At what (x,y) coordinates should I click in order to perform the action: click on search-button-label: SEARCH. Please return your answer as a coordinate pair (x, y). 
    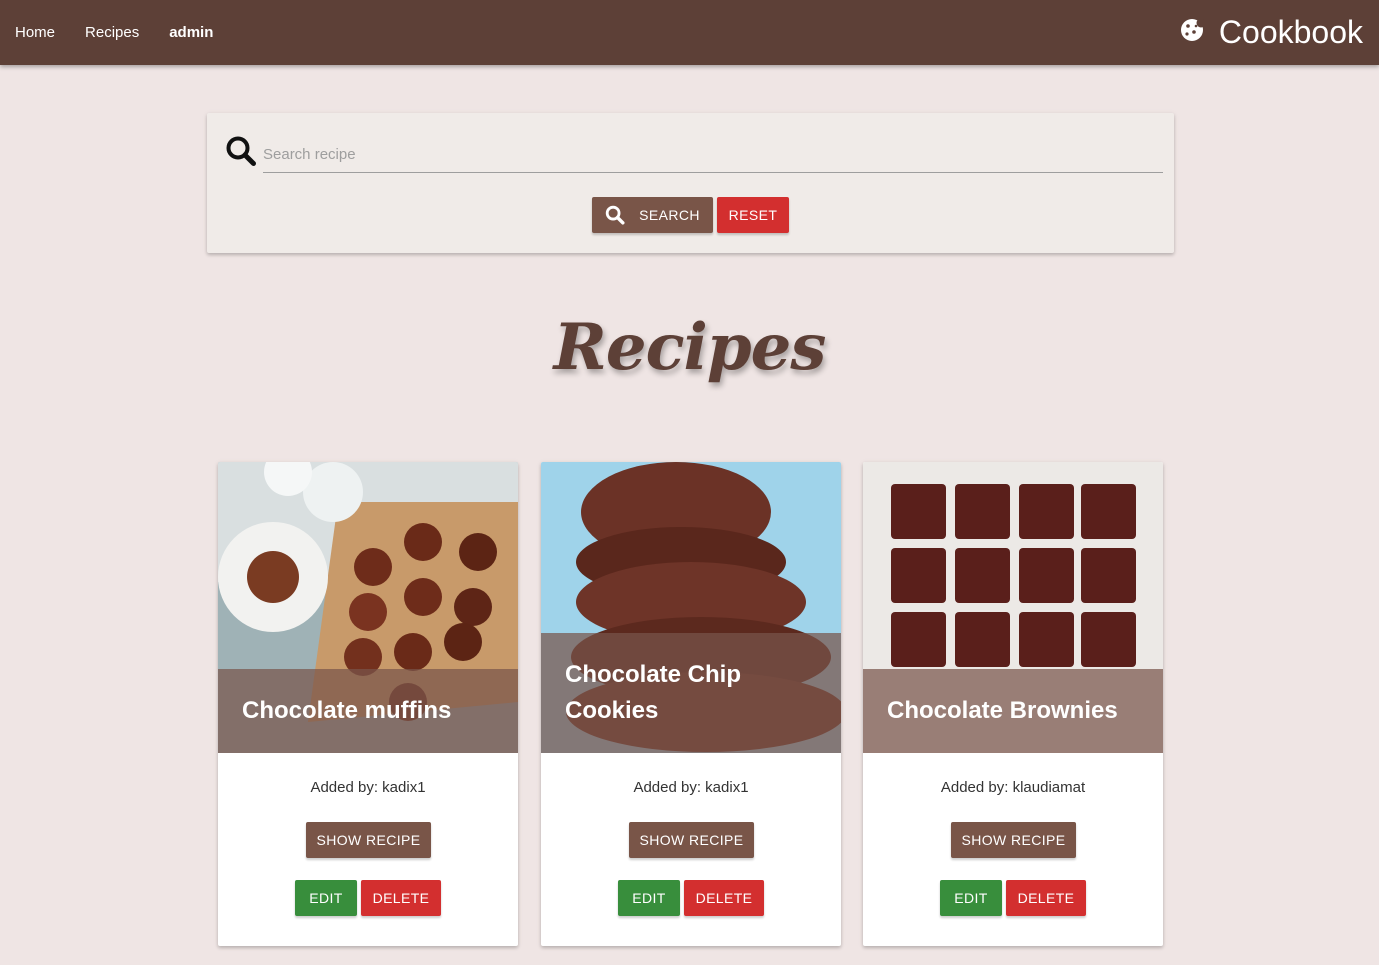
    Looking at the image, I should click on (669, 215).